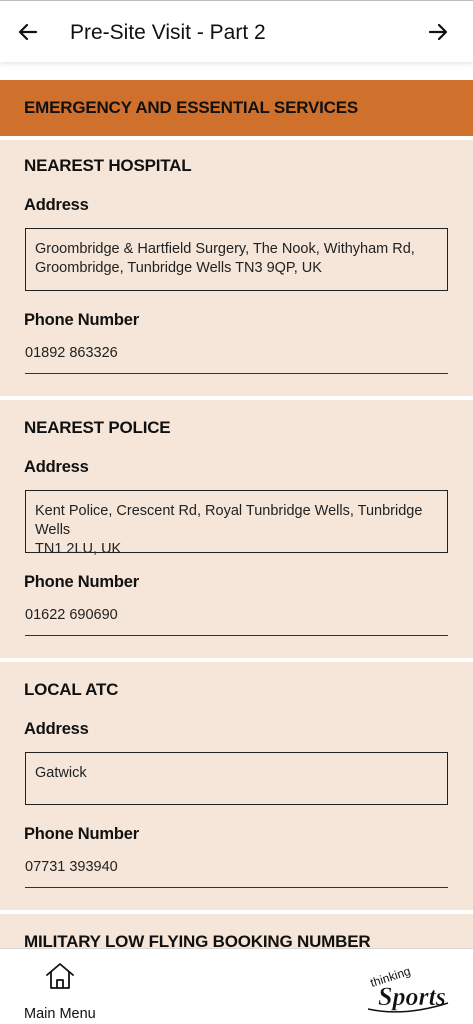 The image size is (473, 1024). Describe the element at coordinates (60, 1014) in the screenshot. I see `main-menu-label: Main Menu` at that location.